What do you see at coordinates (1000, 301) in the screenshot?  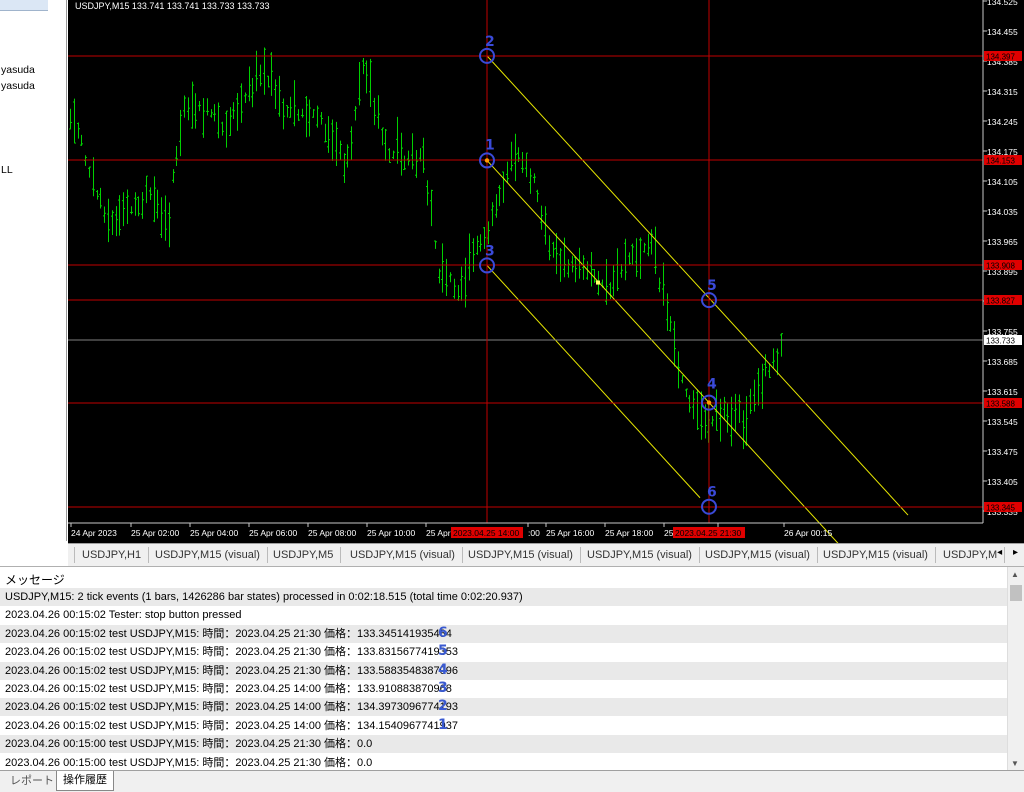 I see `price-level-label: 133.827` at bounding box center [1000, 301].